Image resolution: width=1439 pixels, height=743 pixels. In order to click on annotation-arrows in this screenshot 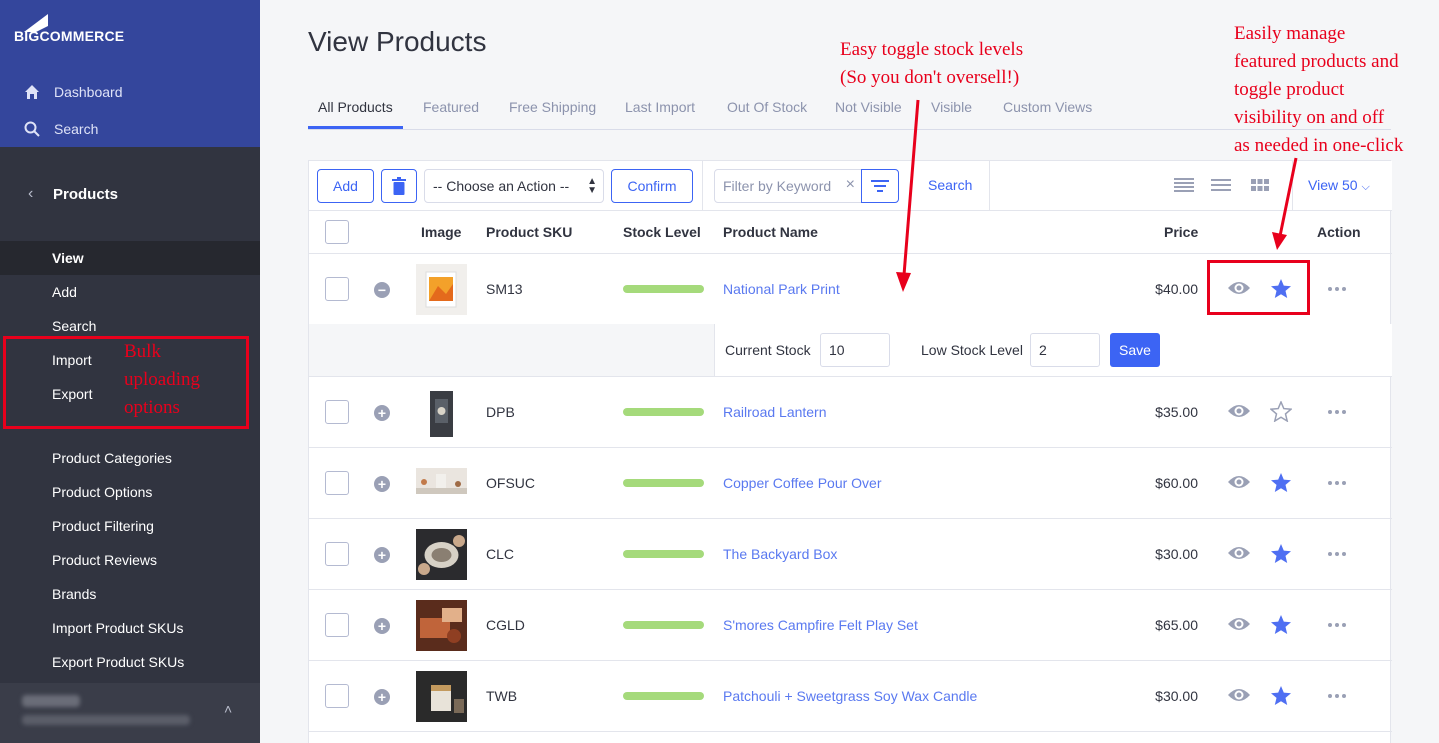, I will do `click(1097, 195)`.